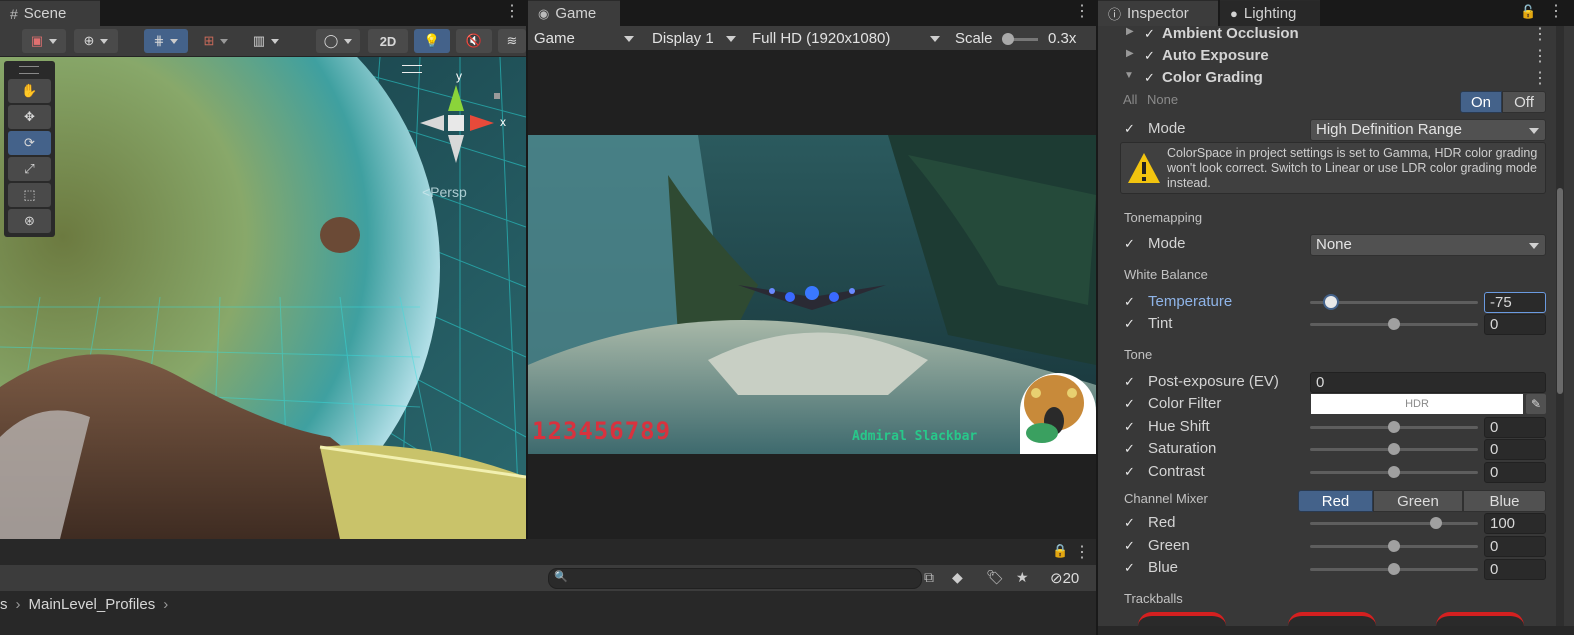 Image resolution: width=1574 pixels, height=635 pixels. I want to click on saturation-checkbox: ✓, so click(1130, 448).